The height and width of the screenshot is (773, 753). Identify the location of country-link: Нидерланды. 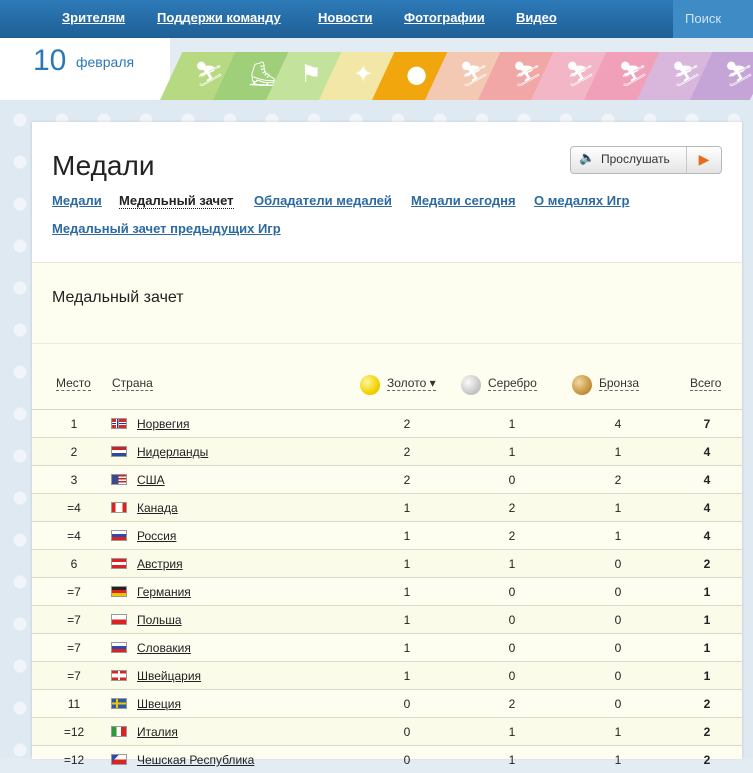
(172, 452).